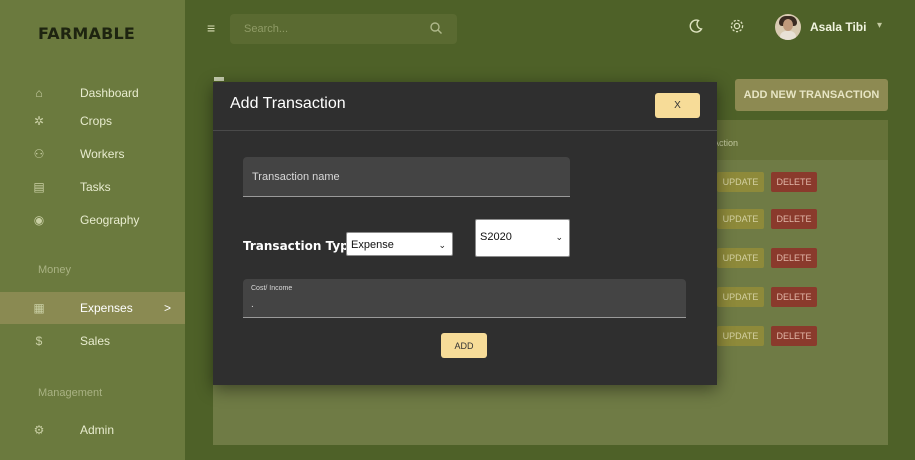 The width and height of the screenshot is (915, 460). Describe the element at coordinates (406, 177) in the screenshot. I see `transaction-name-field: Transaction name` at that location.